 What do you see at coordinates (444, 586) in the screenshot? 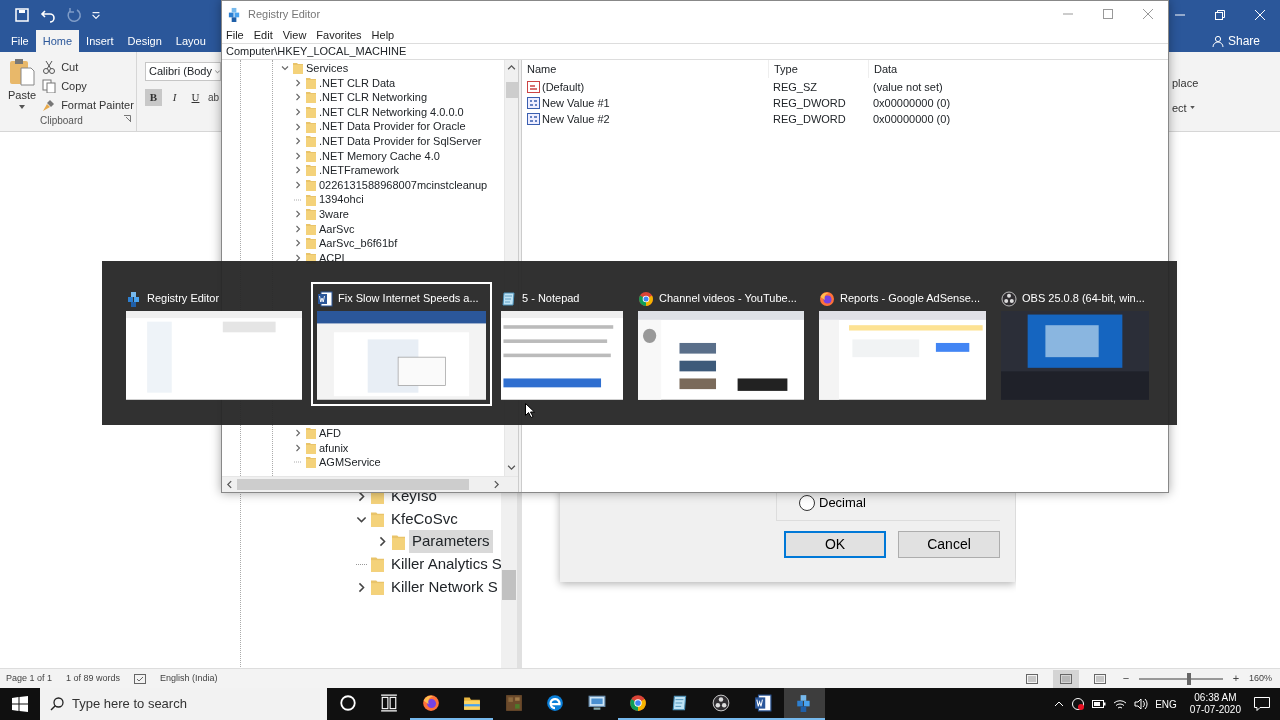
I see `tree-item: Killer Network S` at bounding box center [444, 586].